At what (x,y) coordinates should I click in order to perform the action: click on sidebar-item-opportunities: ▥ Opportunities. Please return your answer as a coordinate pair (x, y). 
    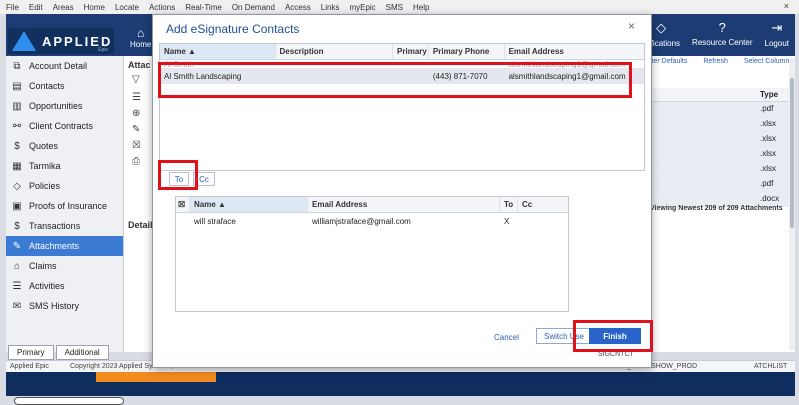
    Looking at the image, I should click on (64, 106).